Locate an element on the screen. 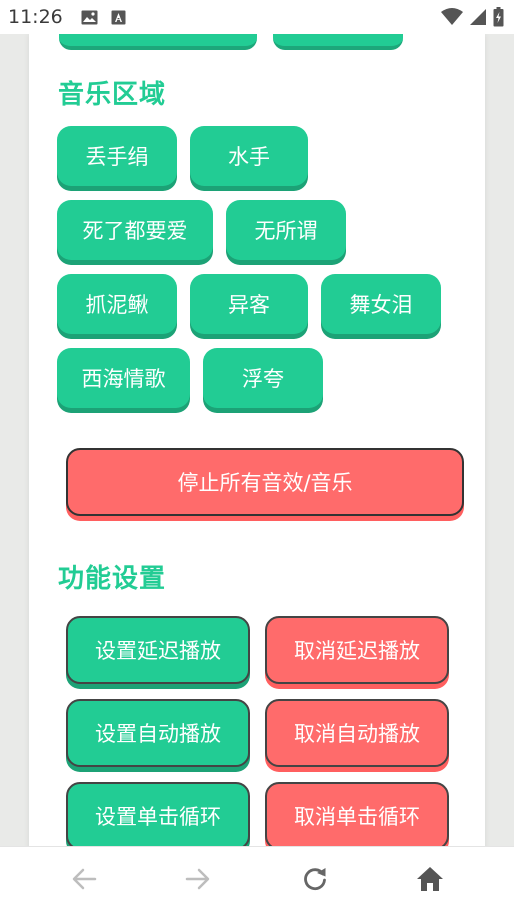  status-bar: 11:26 is located at coordinates (257, 17).